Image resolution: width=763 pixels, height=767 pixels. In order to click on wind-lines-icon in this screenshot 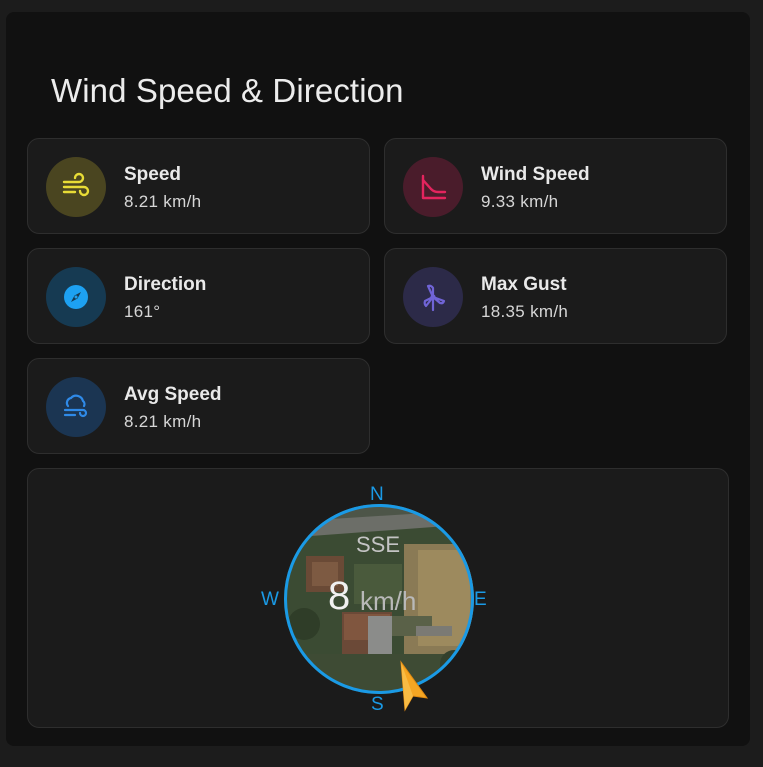, I will do `click(76, 187)`.